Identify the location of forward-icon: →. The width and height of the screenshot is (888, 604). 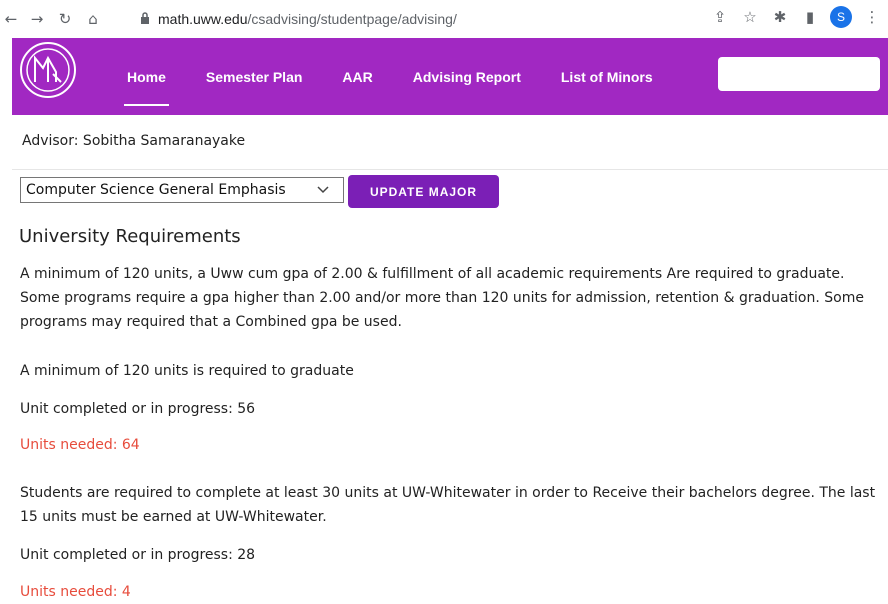
(37, 19).